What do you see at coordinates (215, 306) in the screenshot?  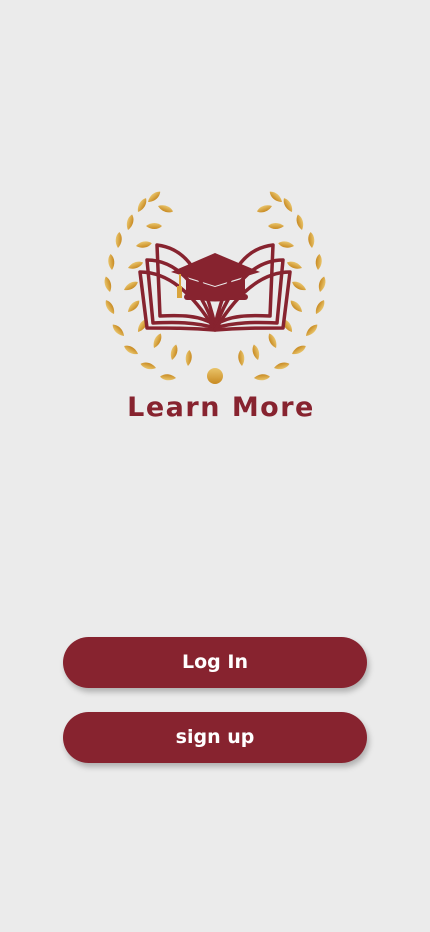 I see `logo-emblem: Learn More` at bounding box center [215, 306].